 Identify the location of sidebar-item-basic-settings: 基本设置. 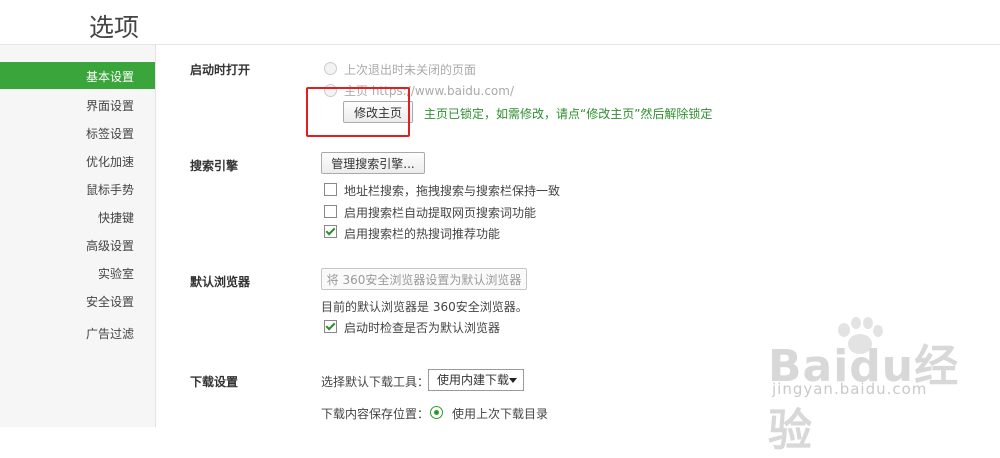
(77, 75).